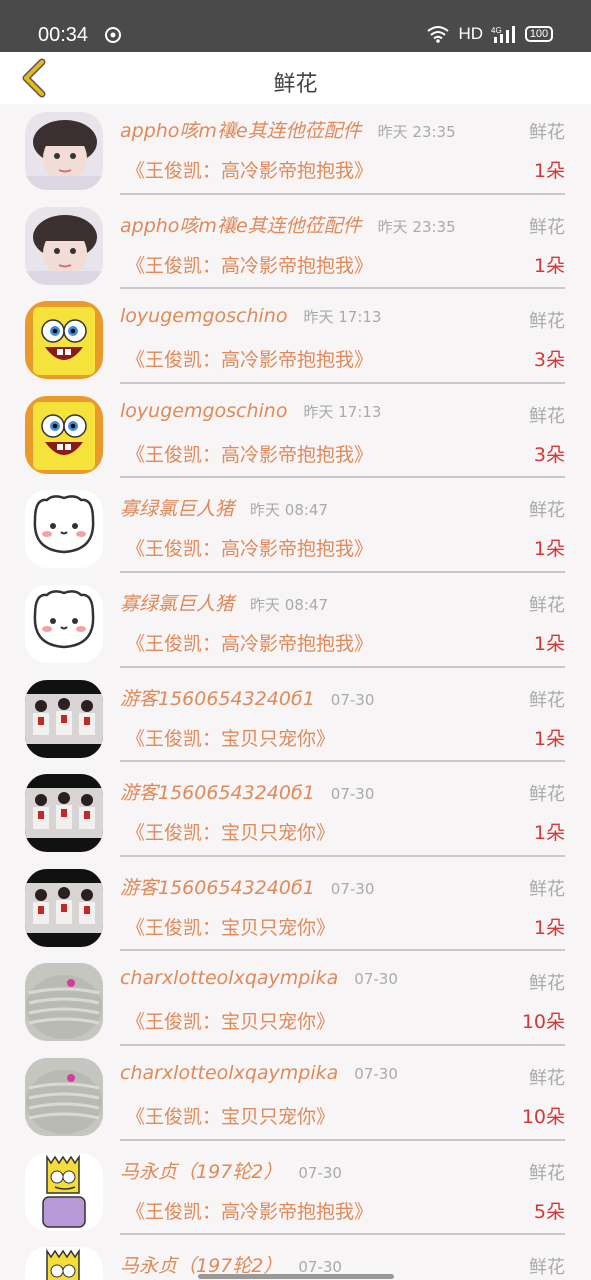 The image size is (591, 1280). I want to click on gift-line: 《王俊凯：宝贝只宠你》 10朵, so click(342, 1117).